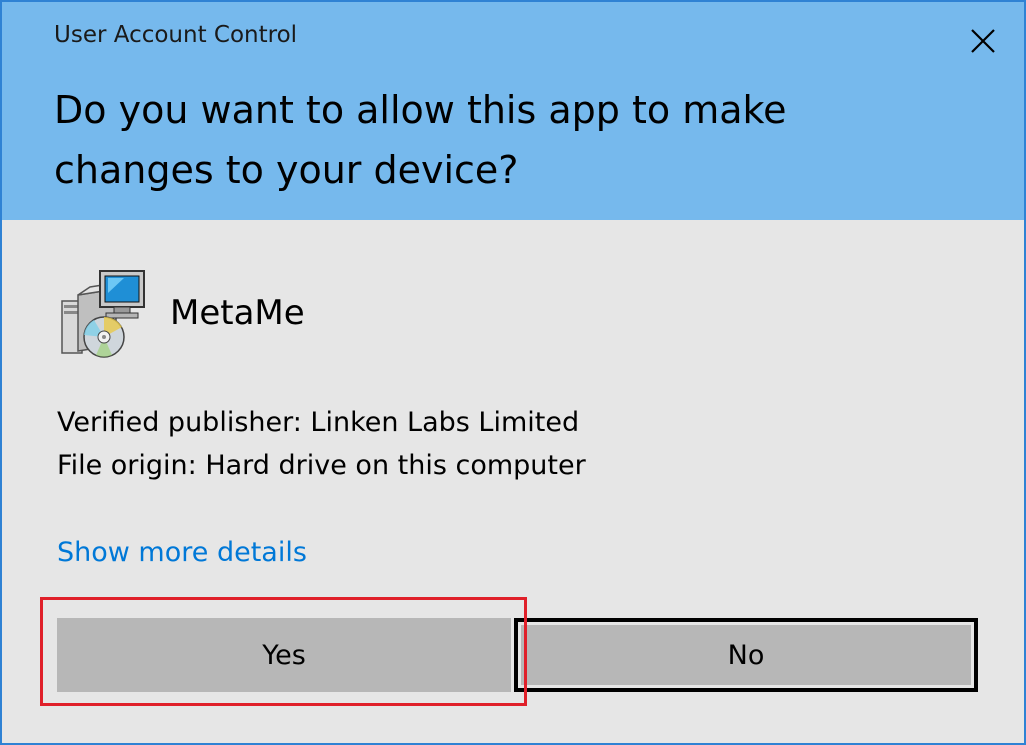  I want to click on app-info: MetaMe, so click(179, 313).